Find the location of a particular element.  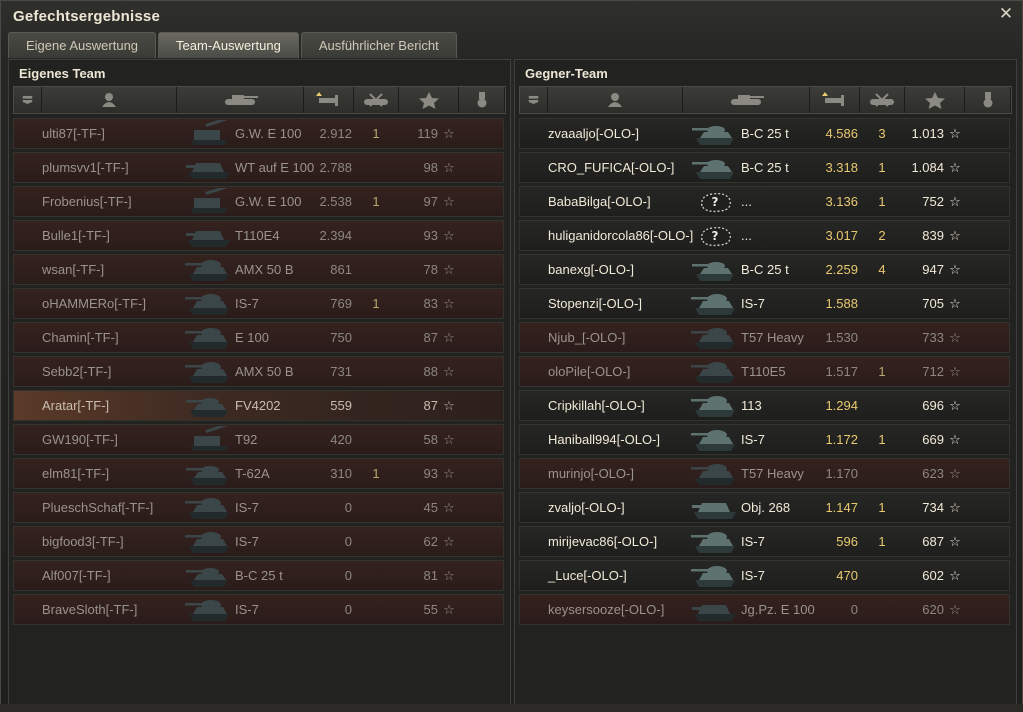

tank-name: AMX 50 B is located at coordinates (264, 269).